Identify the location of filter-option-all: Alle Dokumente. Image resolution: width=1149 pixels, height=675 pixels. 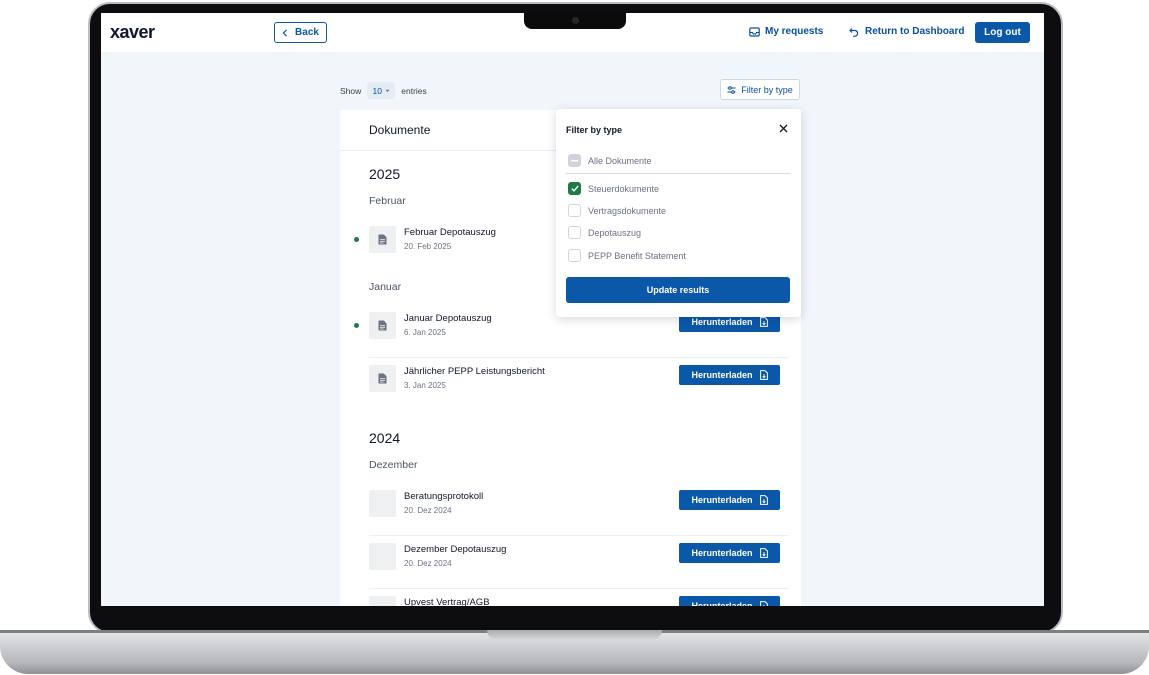
(610, 160).